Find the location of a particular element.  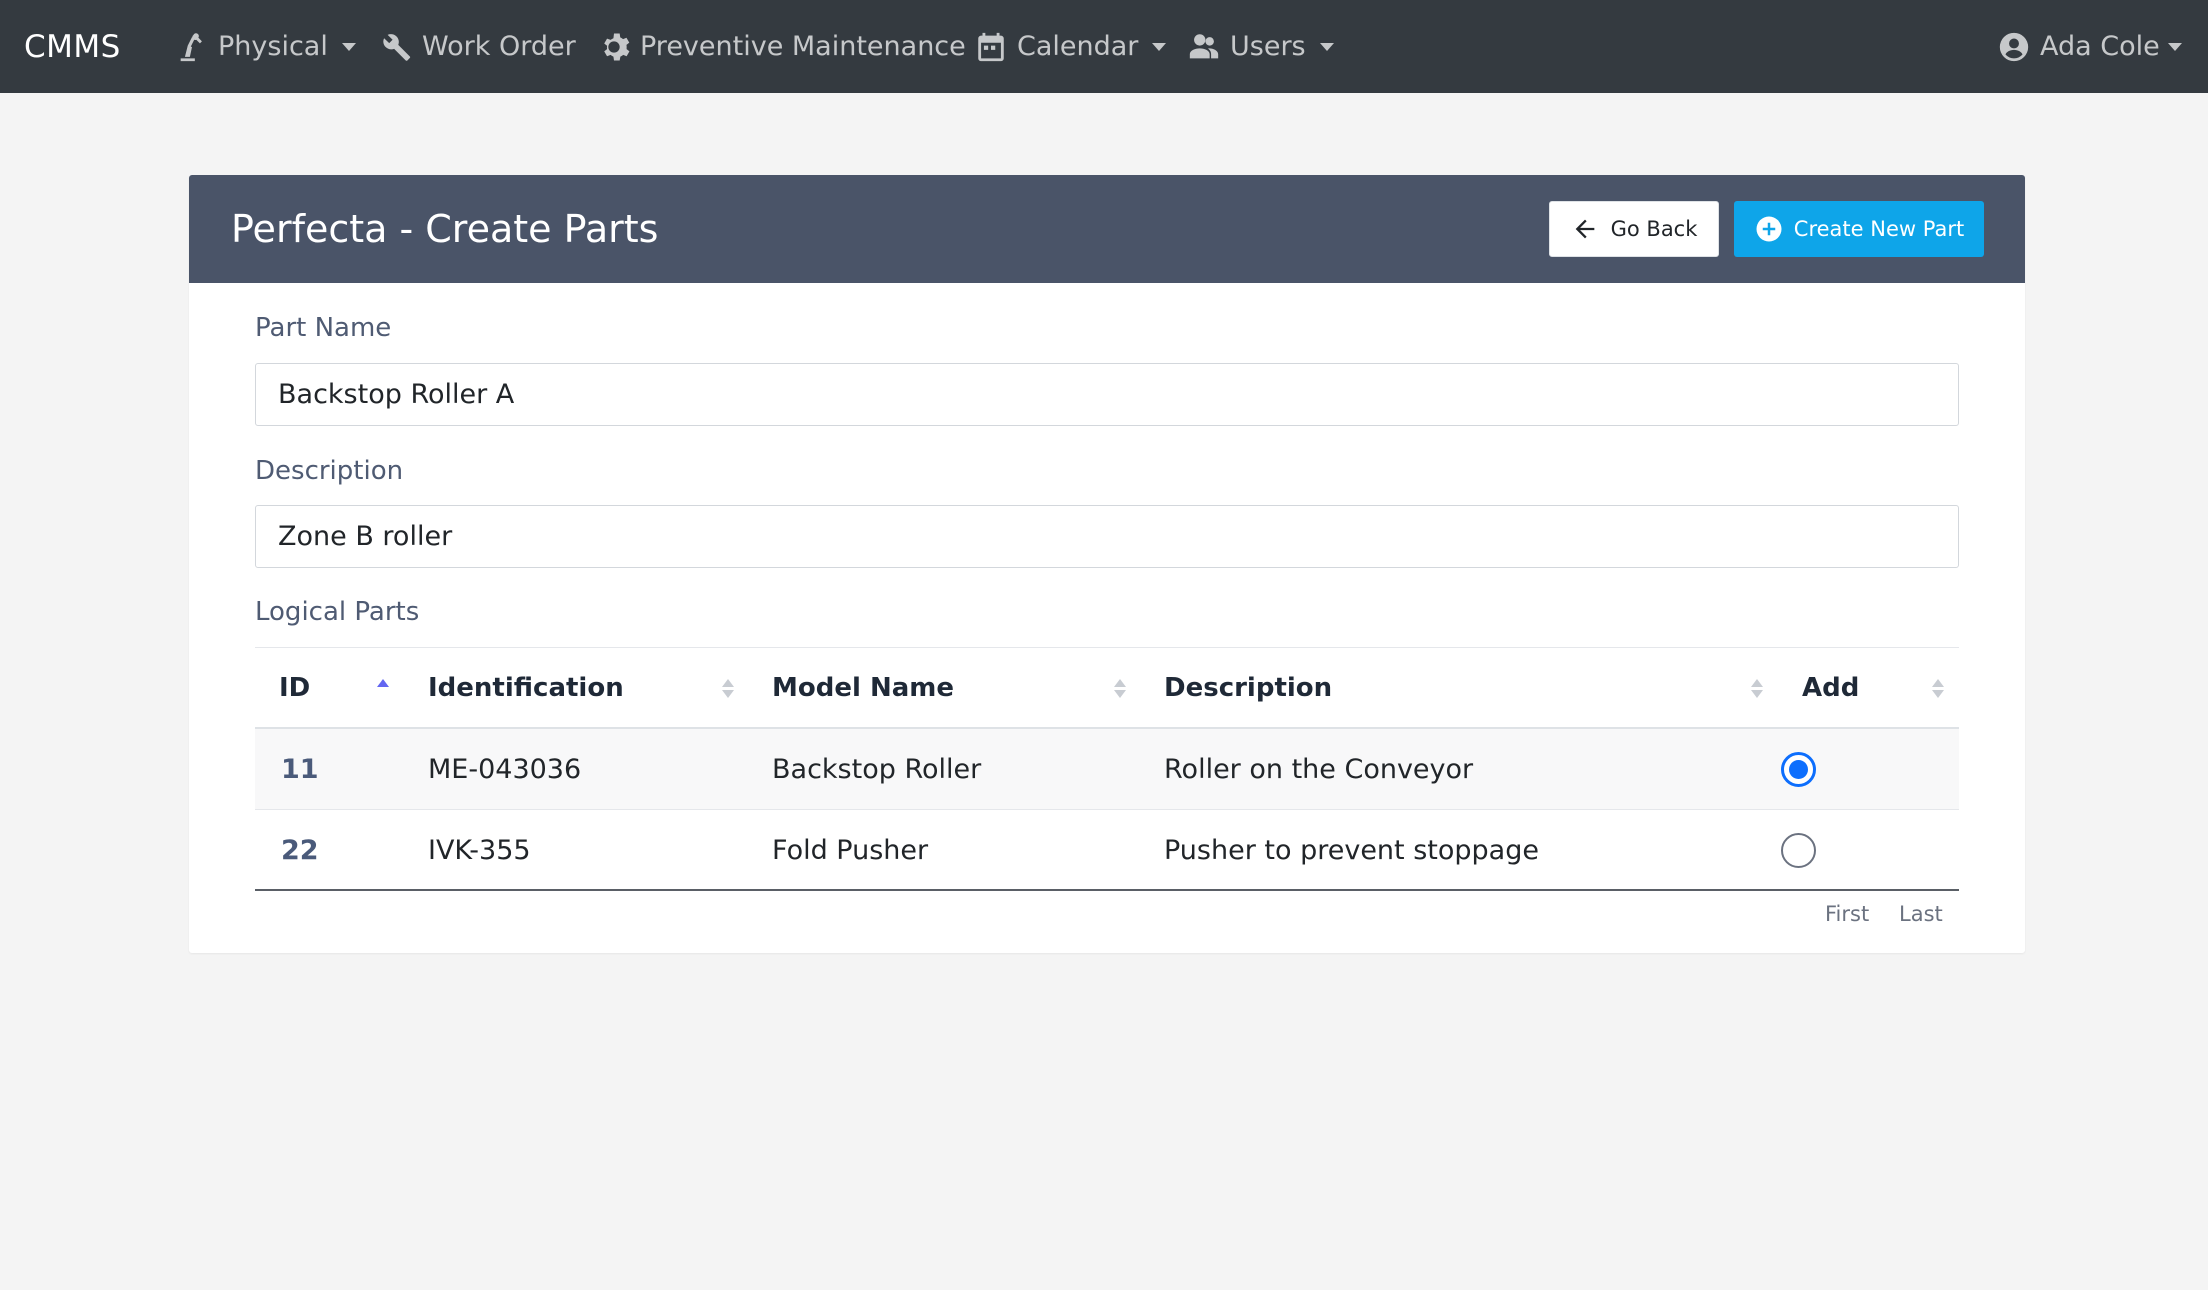

nav-item-users: Users is located at coordinates (1260, 46).